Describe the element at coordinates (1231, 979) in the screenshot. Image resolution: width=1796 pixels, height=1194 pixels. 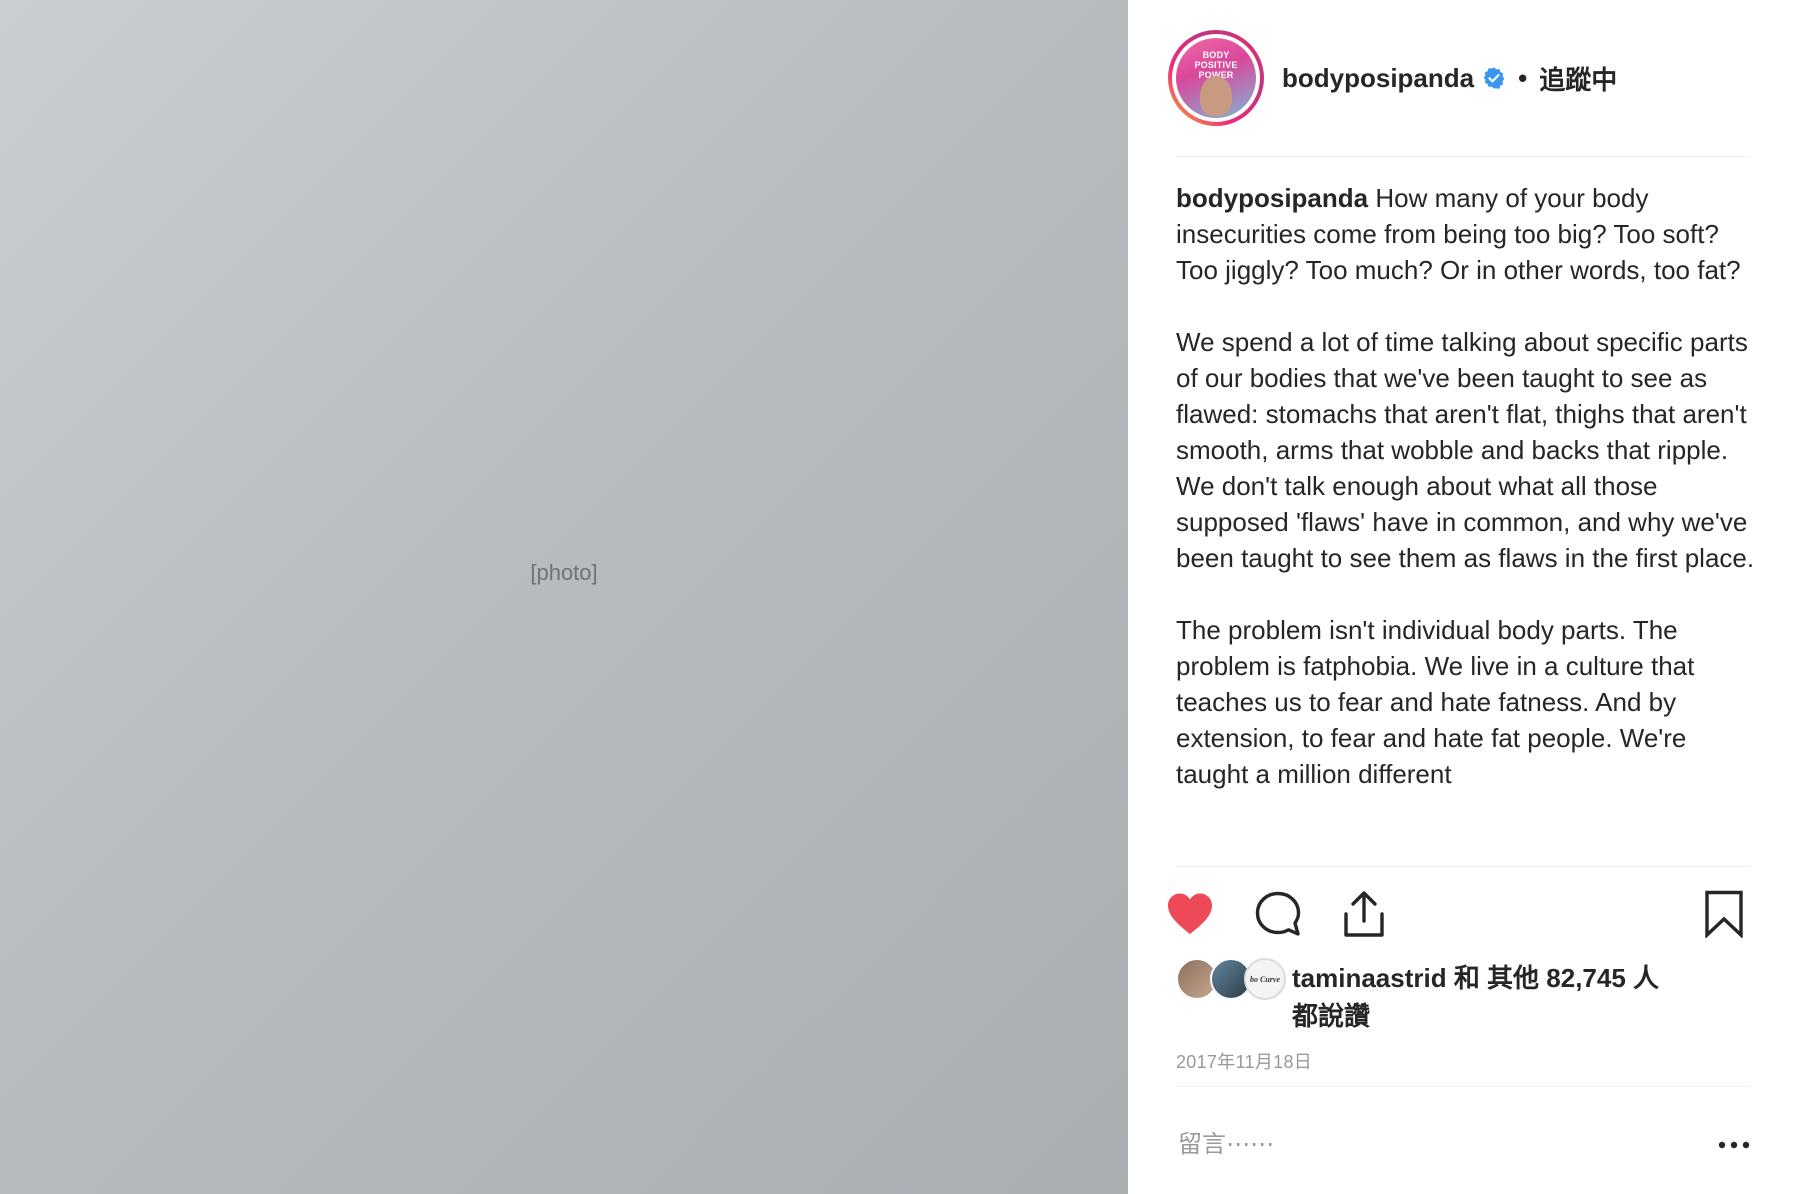
I see `liker-avatars: bo Curve` at that location.